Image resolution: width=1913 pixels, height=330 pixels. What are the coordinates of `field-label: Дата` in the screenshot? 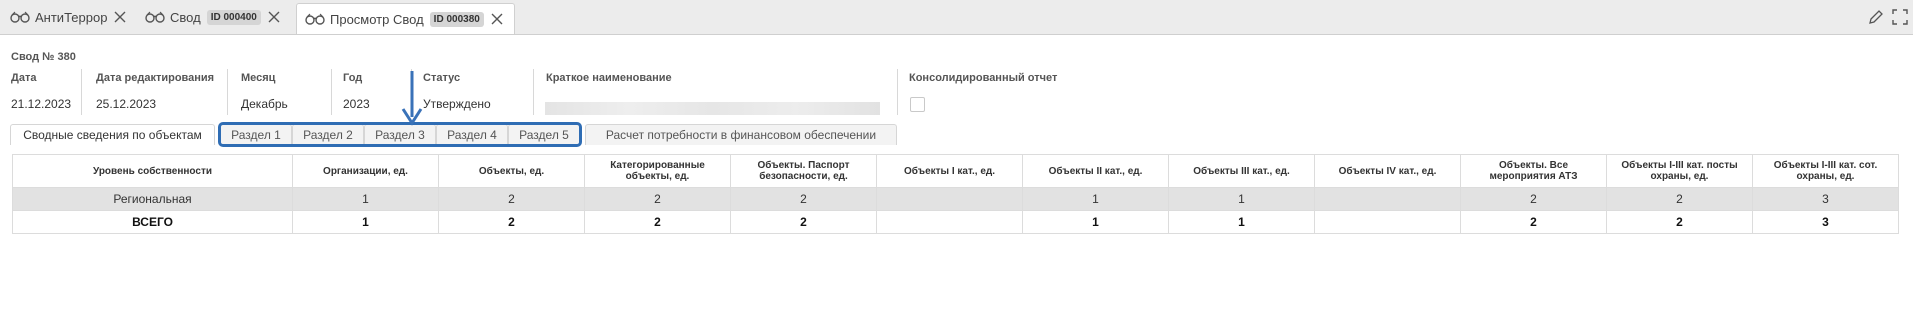 It's located at (24, 78).